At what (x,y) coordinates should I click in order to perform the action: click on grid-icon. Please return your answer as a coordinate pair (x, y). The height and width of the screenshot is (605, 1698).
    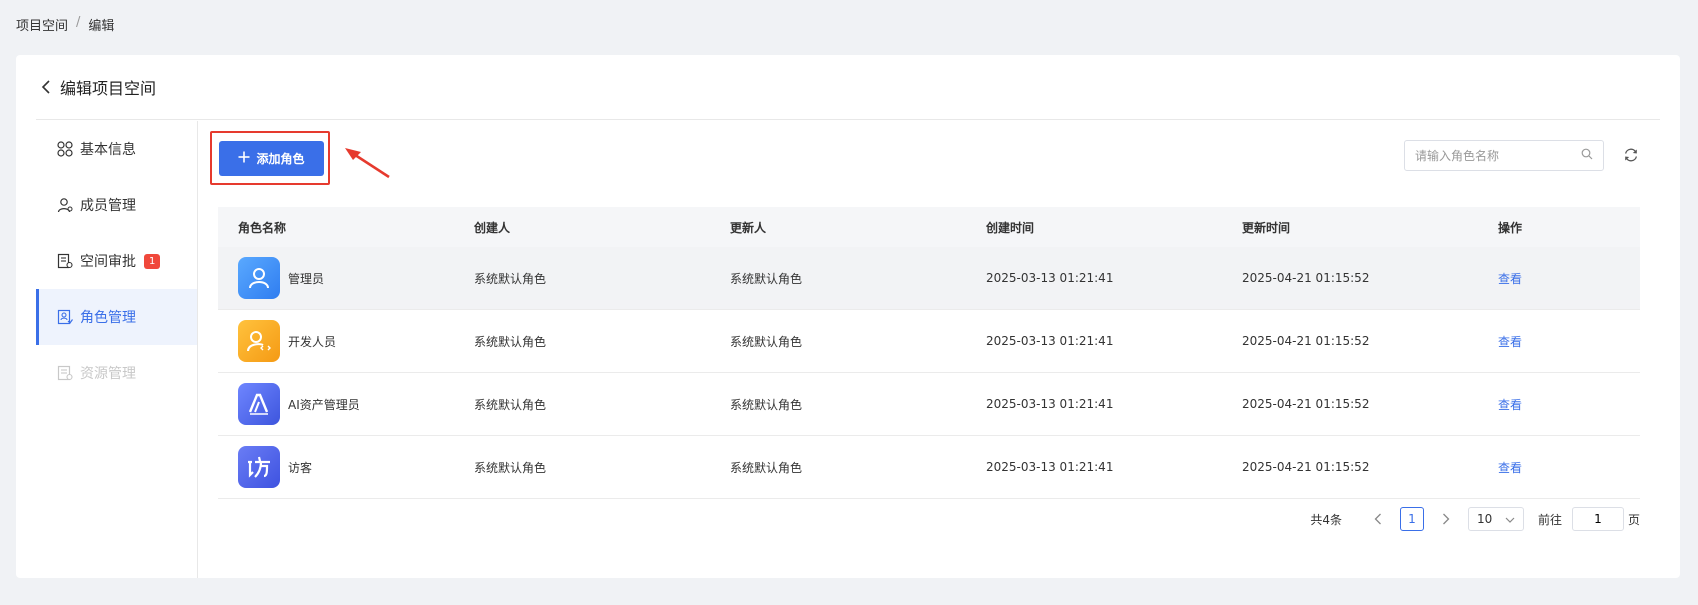
    Looking at the image, I should click on (65, 149).